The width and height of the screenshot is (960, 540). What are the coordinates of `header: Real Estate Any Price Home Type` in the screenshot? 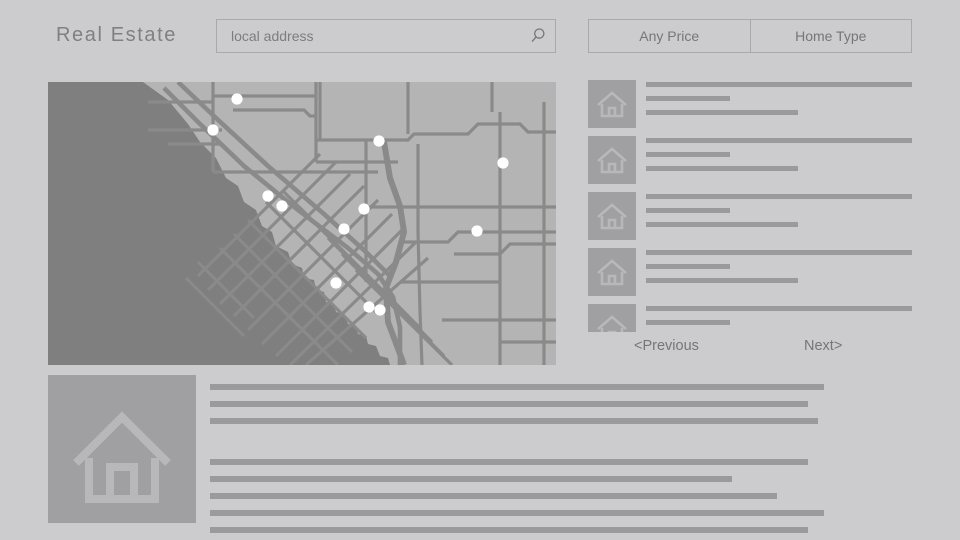 It's located at (480, 36).